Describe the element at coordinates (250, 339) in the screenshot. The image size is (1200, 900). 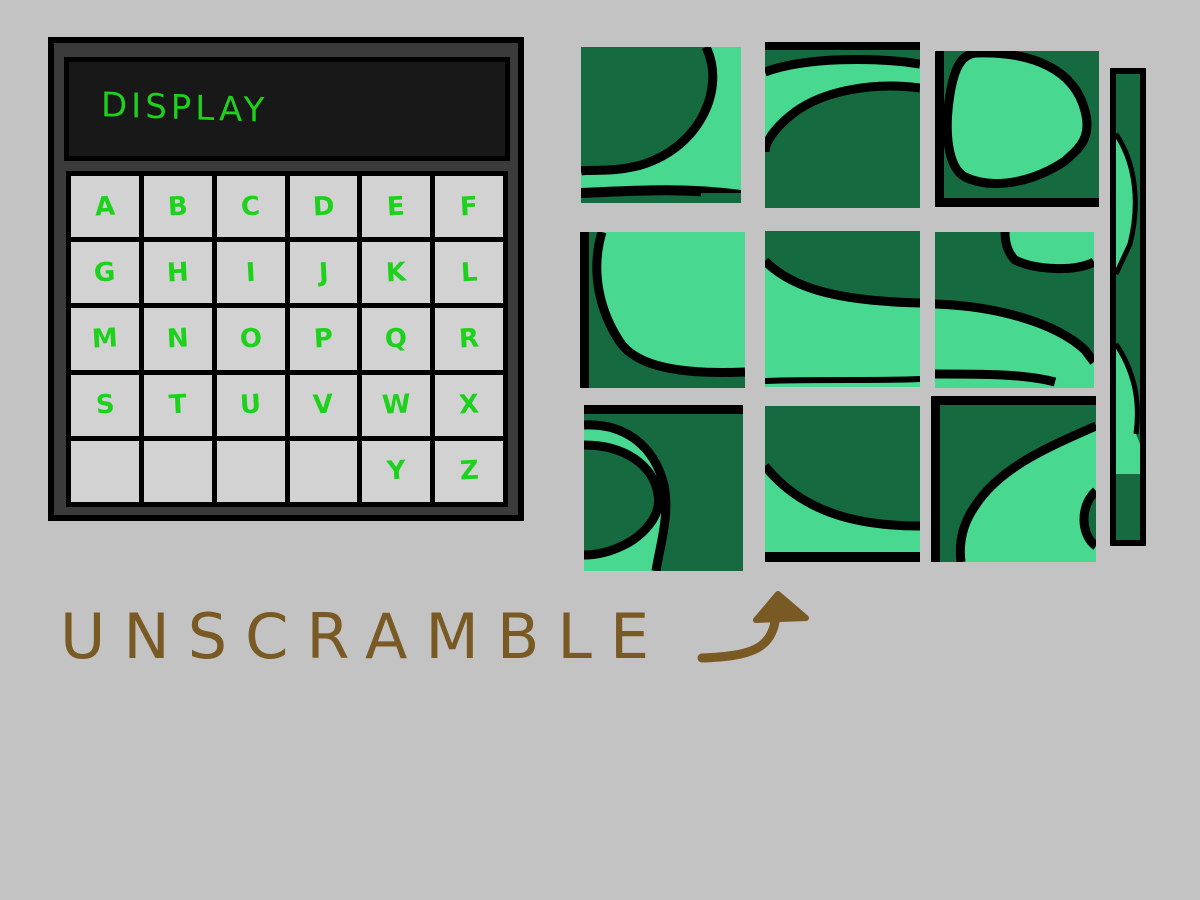
I see `key-o: O` at that location.